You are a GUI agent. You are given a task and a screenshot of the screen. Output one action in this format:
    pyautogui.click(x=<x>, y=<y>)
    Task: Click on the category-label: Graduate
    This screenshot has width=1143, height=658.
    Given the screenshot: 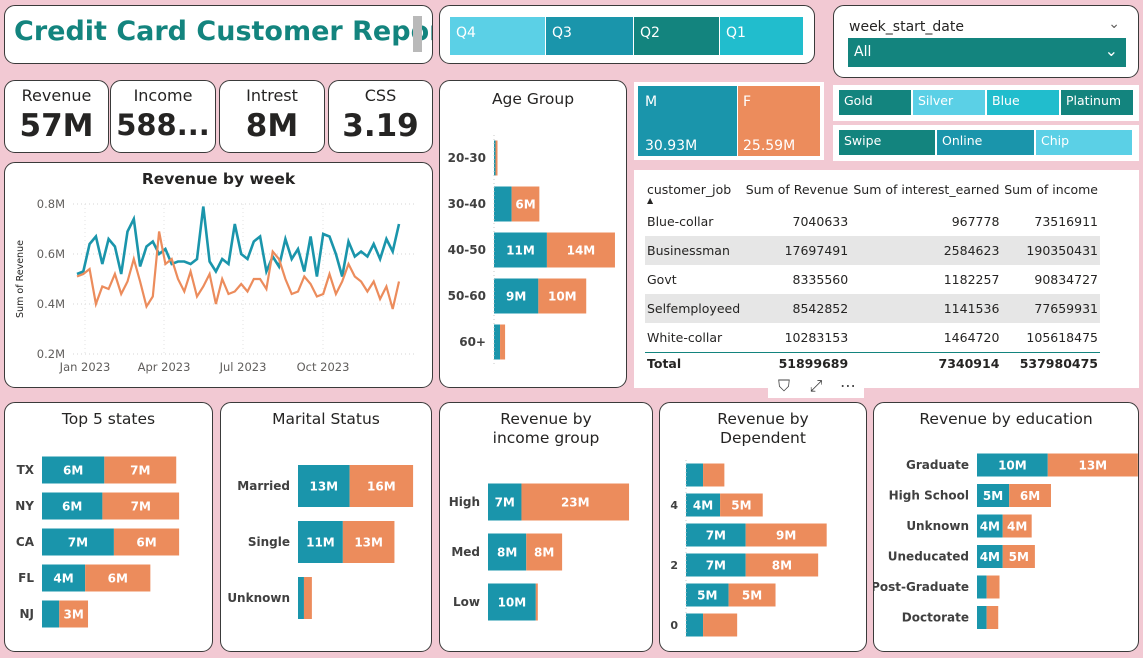 What is the action you would take?
    pyautogui.click(x=937, y=465)
    